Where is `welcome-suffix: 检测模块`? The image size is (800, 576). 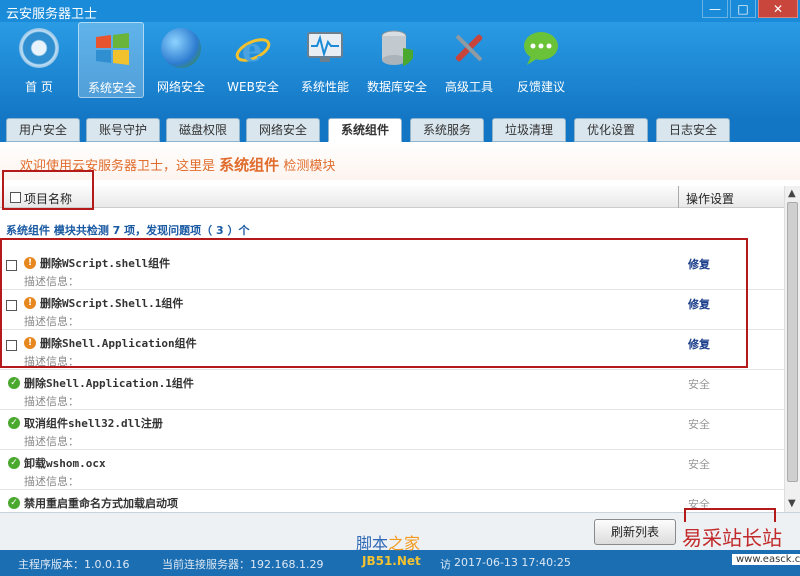
welcome-suffix: 检测模块 is located at coordinates (309, 166).